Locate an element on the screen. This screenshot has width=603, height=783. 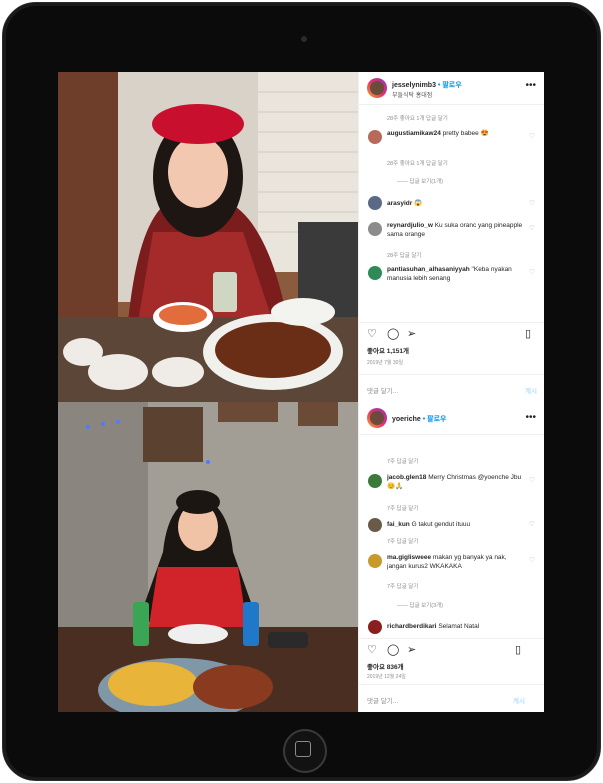
comment-text: richardberdikari Selamat Natal is located at coordinates (433, 626).